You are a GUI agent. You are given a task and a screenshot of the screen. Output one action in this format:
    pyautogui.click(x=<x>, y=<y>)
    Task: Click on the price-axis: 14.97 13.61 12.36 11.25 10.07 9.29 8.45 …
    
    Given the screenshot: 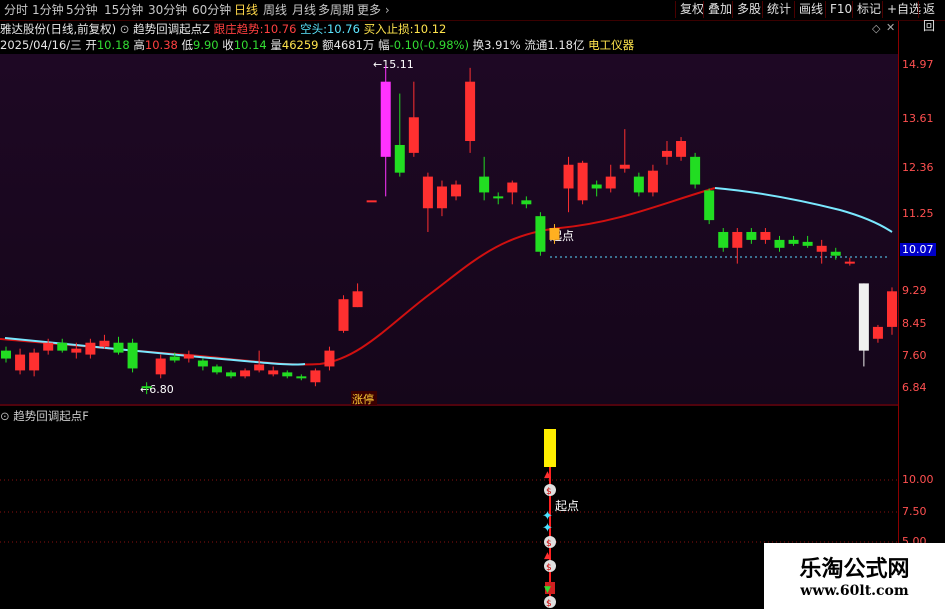 What is the action you would take?
    pyautogui.click(x=921, y=315)
    